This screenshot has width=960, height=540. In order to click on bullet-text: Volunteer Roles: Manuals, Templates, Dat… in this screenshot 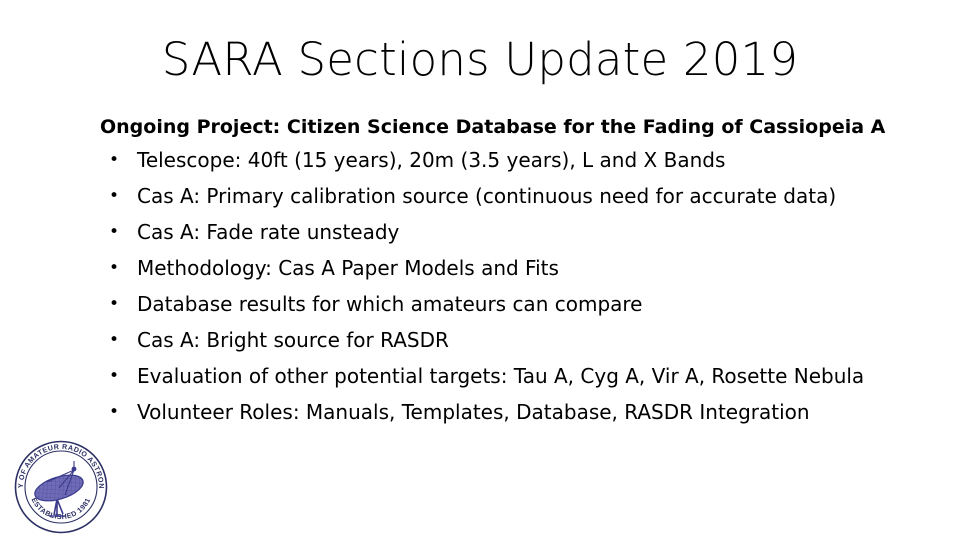, I will do `click(473, 412)`.